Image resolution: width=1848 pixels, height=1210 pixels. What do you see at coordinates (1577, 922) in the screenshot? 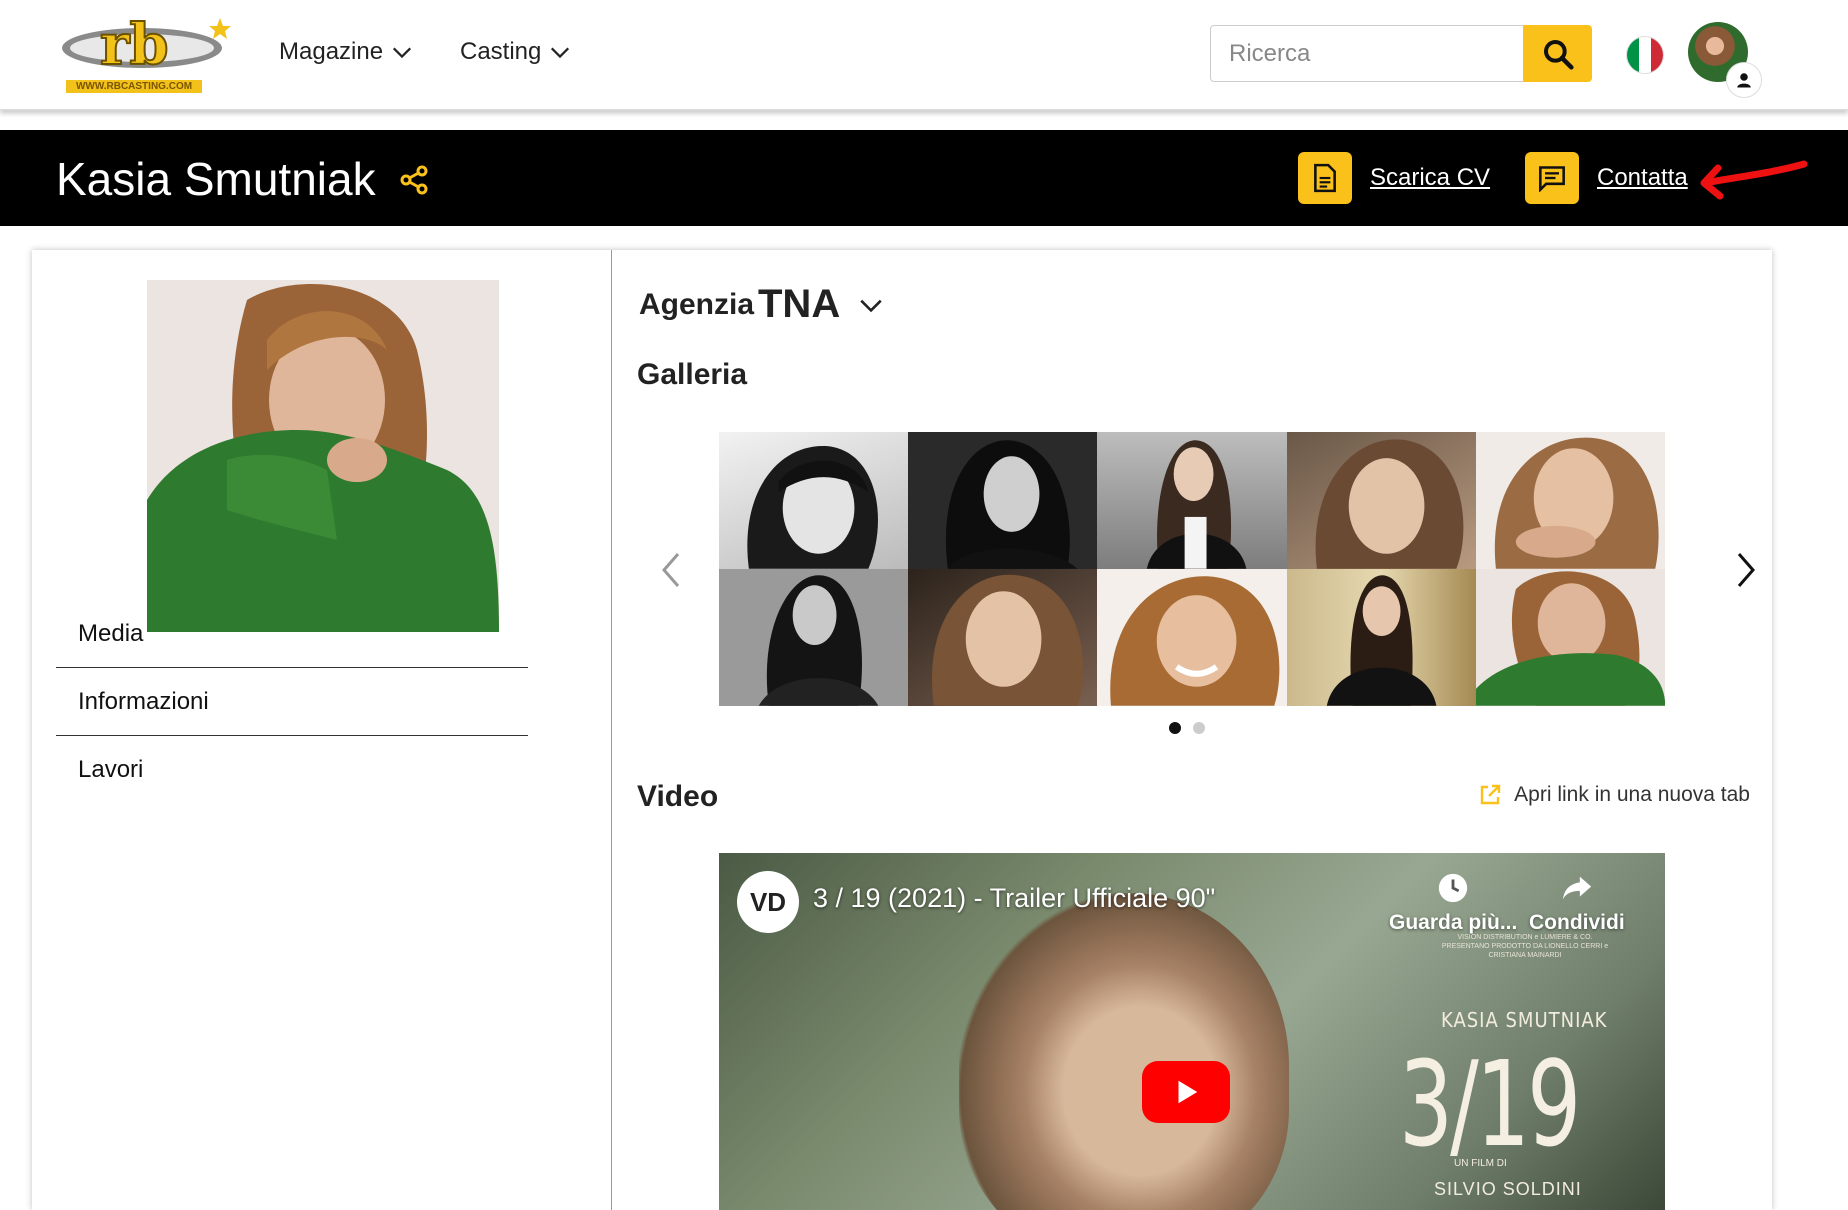
I see `share-video-label: Condividi` at bounding box center [1577, 922].